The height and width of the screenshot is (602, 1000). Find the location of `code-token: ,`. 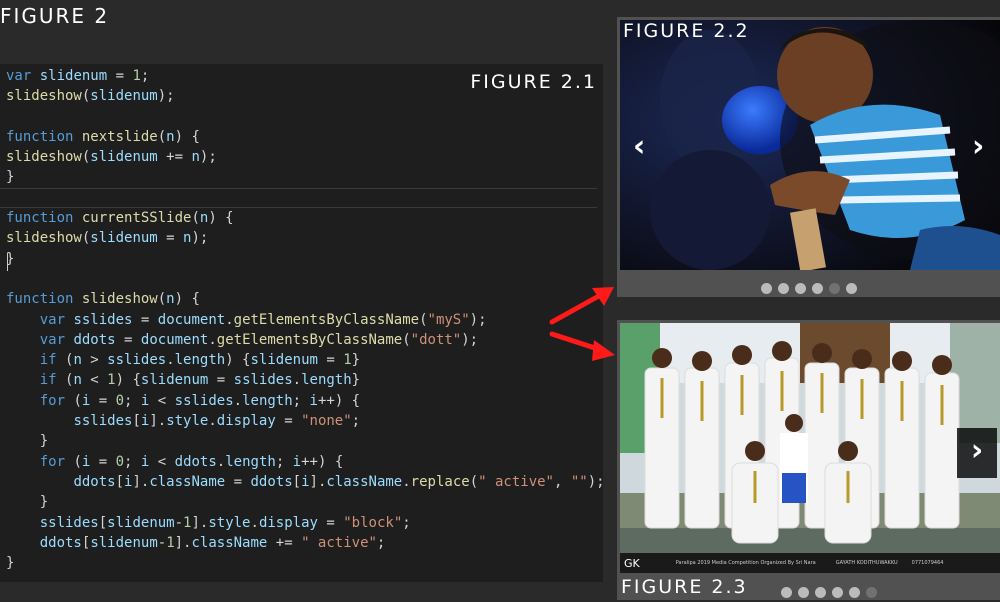

code-token: , is located at coordinates (562, 481).